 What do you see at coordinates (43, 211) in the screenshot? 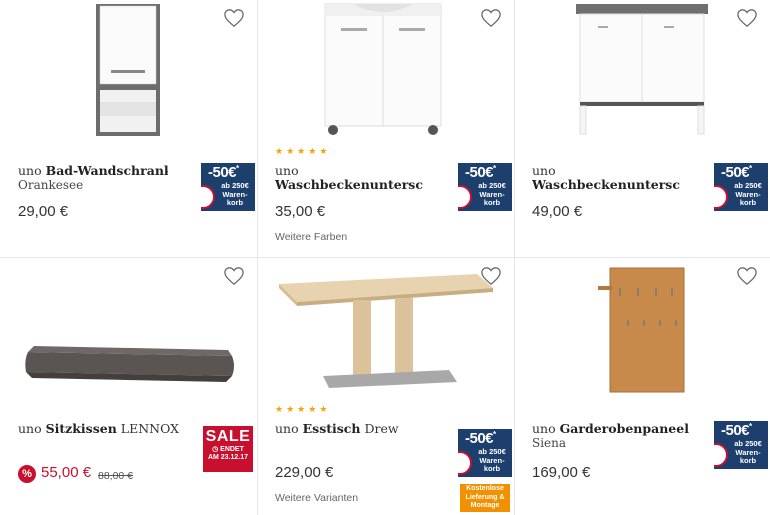
I see `product-price: 29,00 €` at bounding box center [43, 211].